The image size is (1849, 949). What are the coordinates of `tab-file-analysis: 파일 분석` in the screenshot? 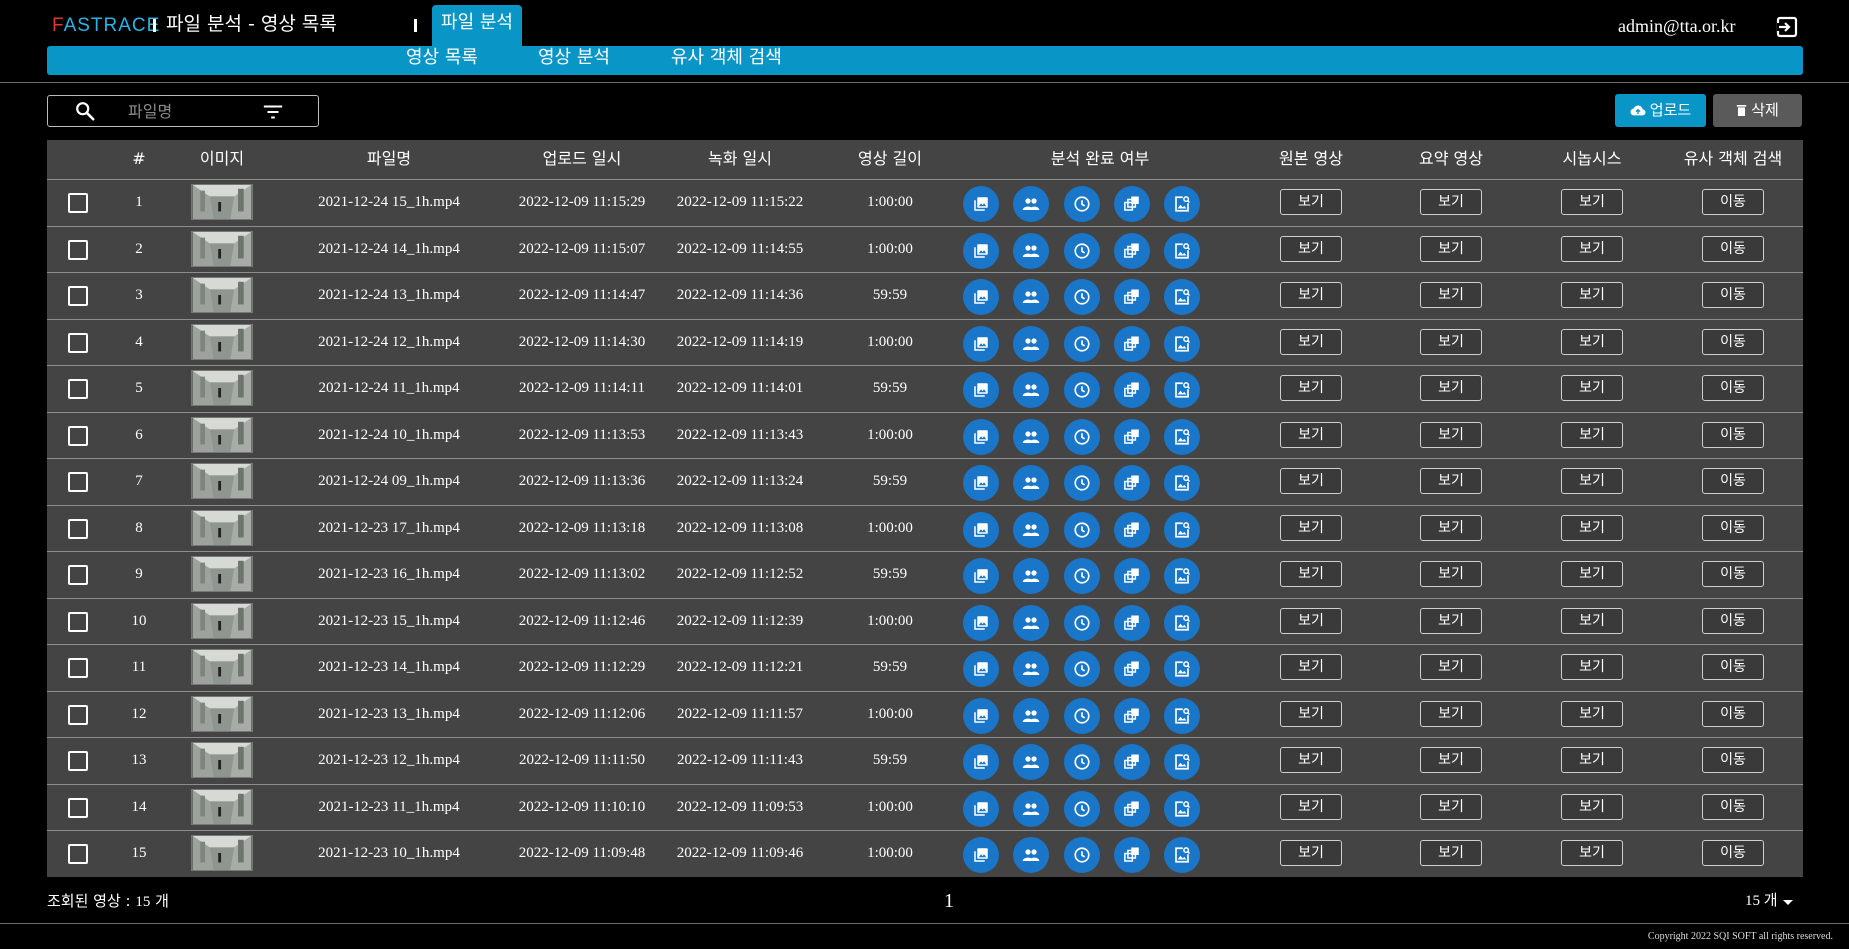 It's located at (477, 26).